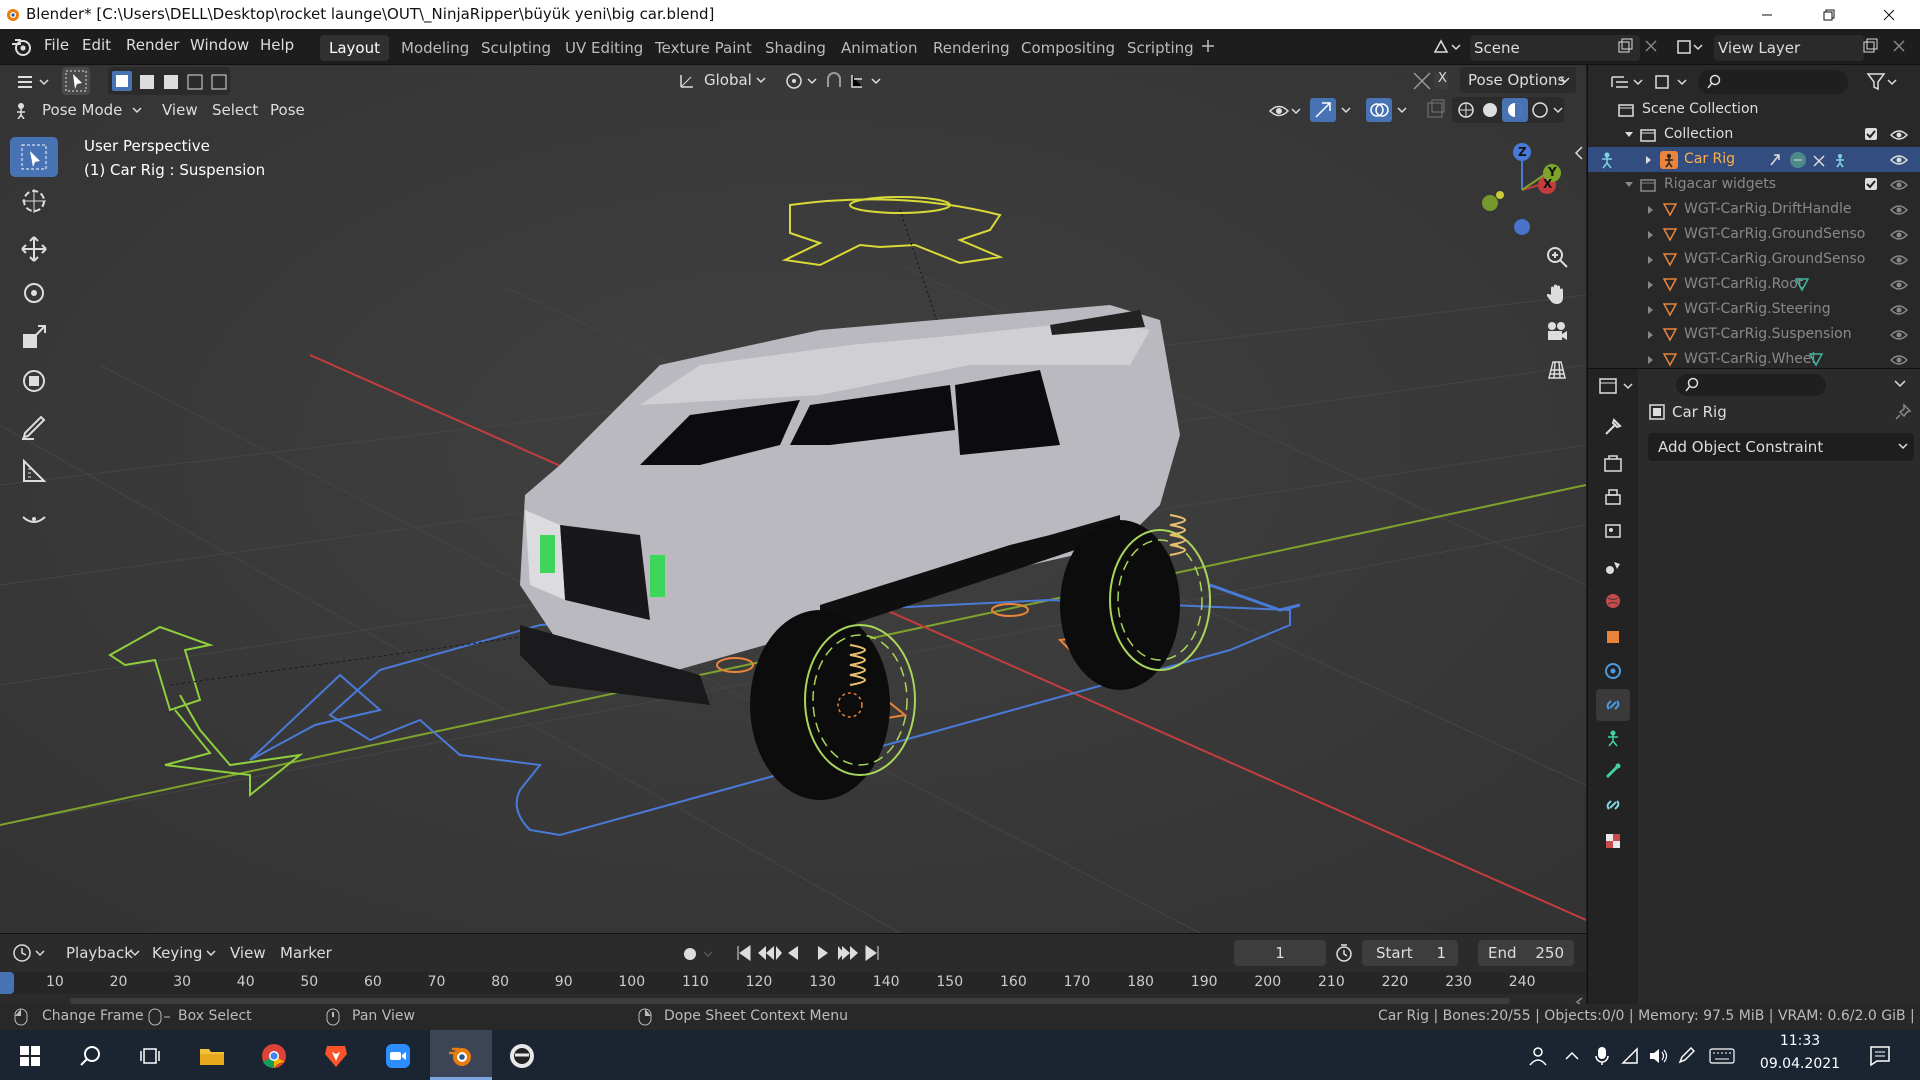  I want to click on menu-render: Render, so click(152, 45).